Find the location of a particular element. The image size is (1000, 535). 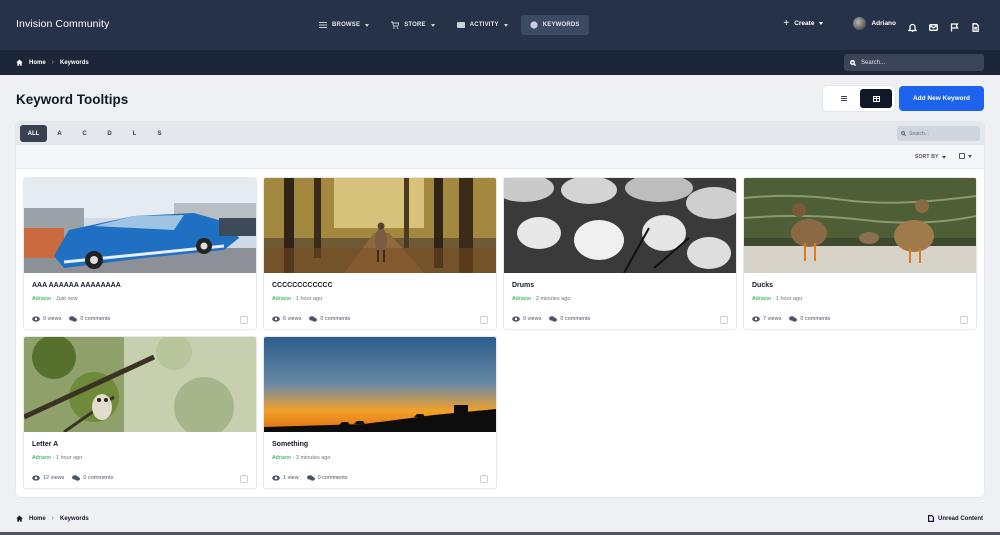

nav-label: ACTIVITY is located at coordinates (484, 25).